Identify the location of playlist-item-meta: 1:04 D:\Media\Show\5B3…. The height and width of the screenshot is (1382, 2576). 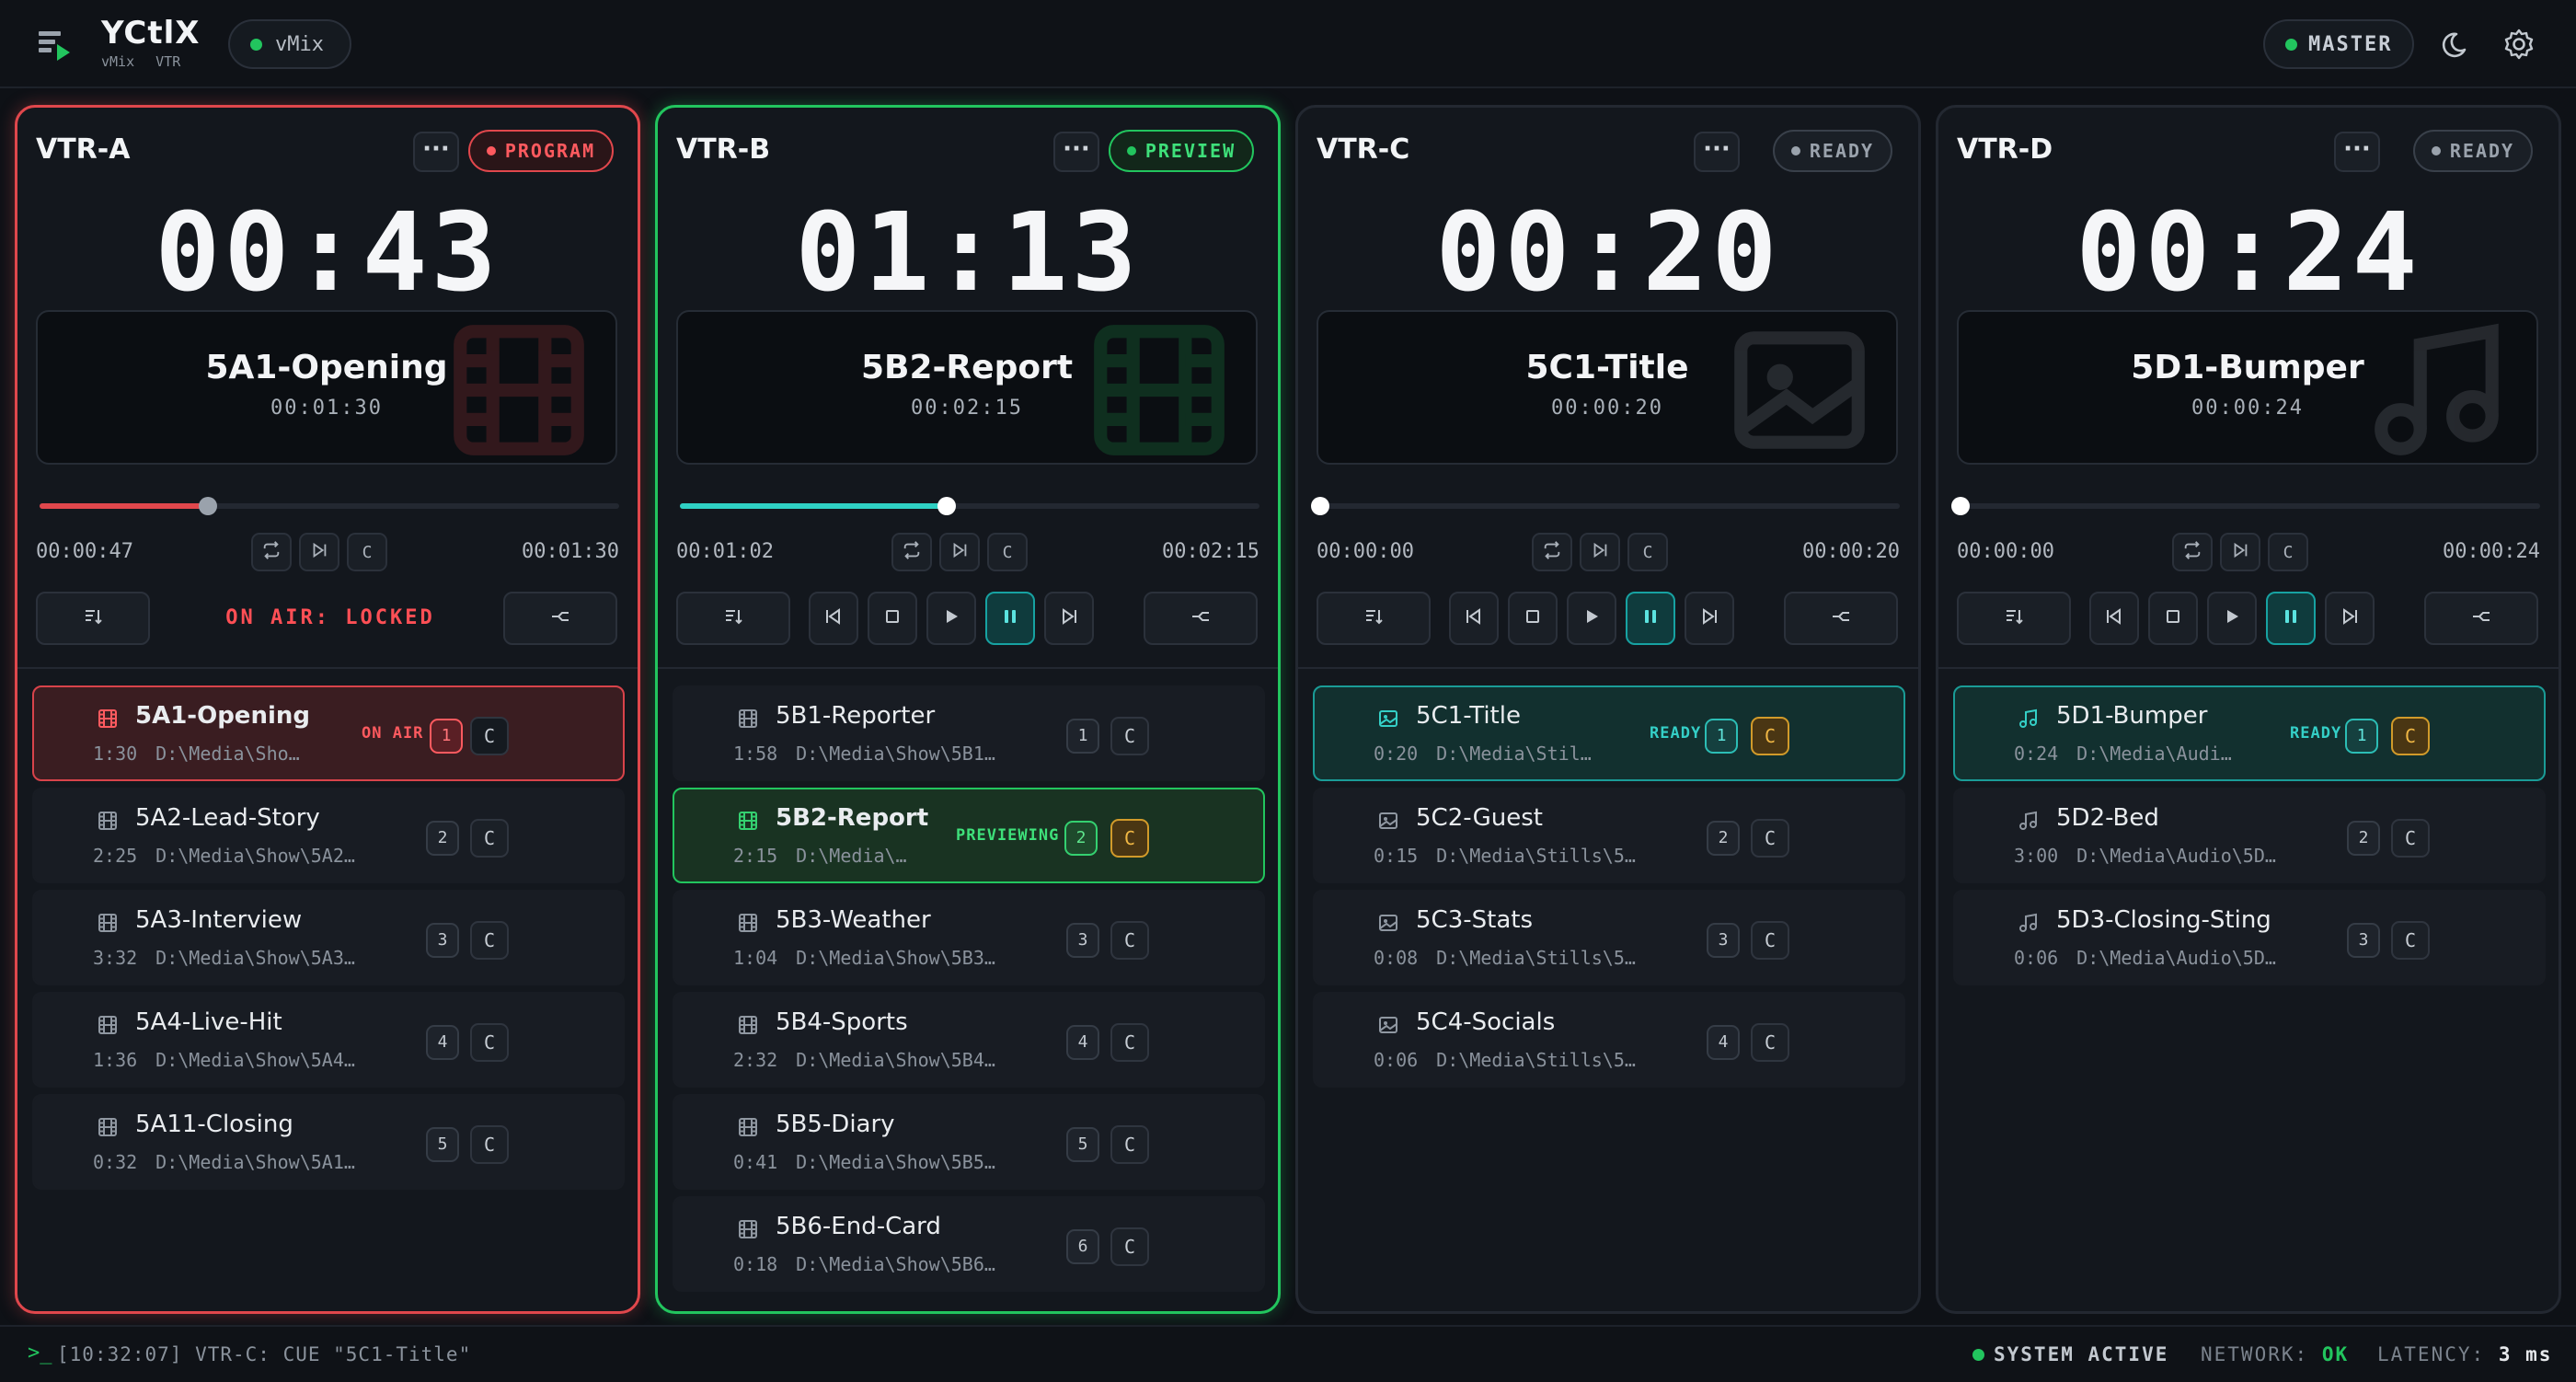
(864, 958).